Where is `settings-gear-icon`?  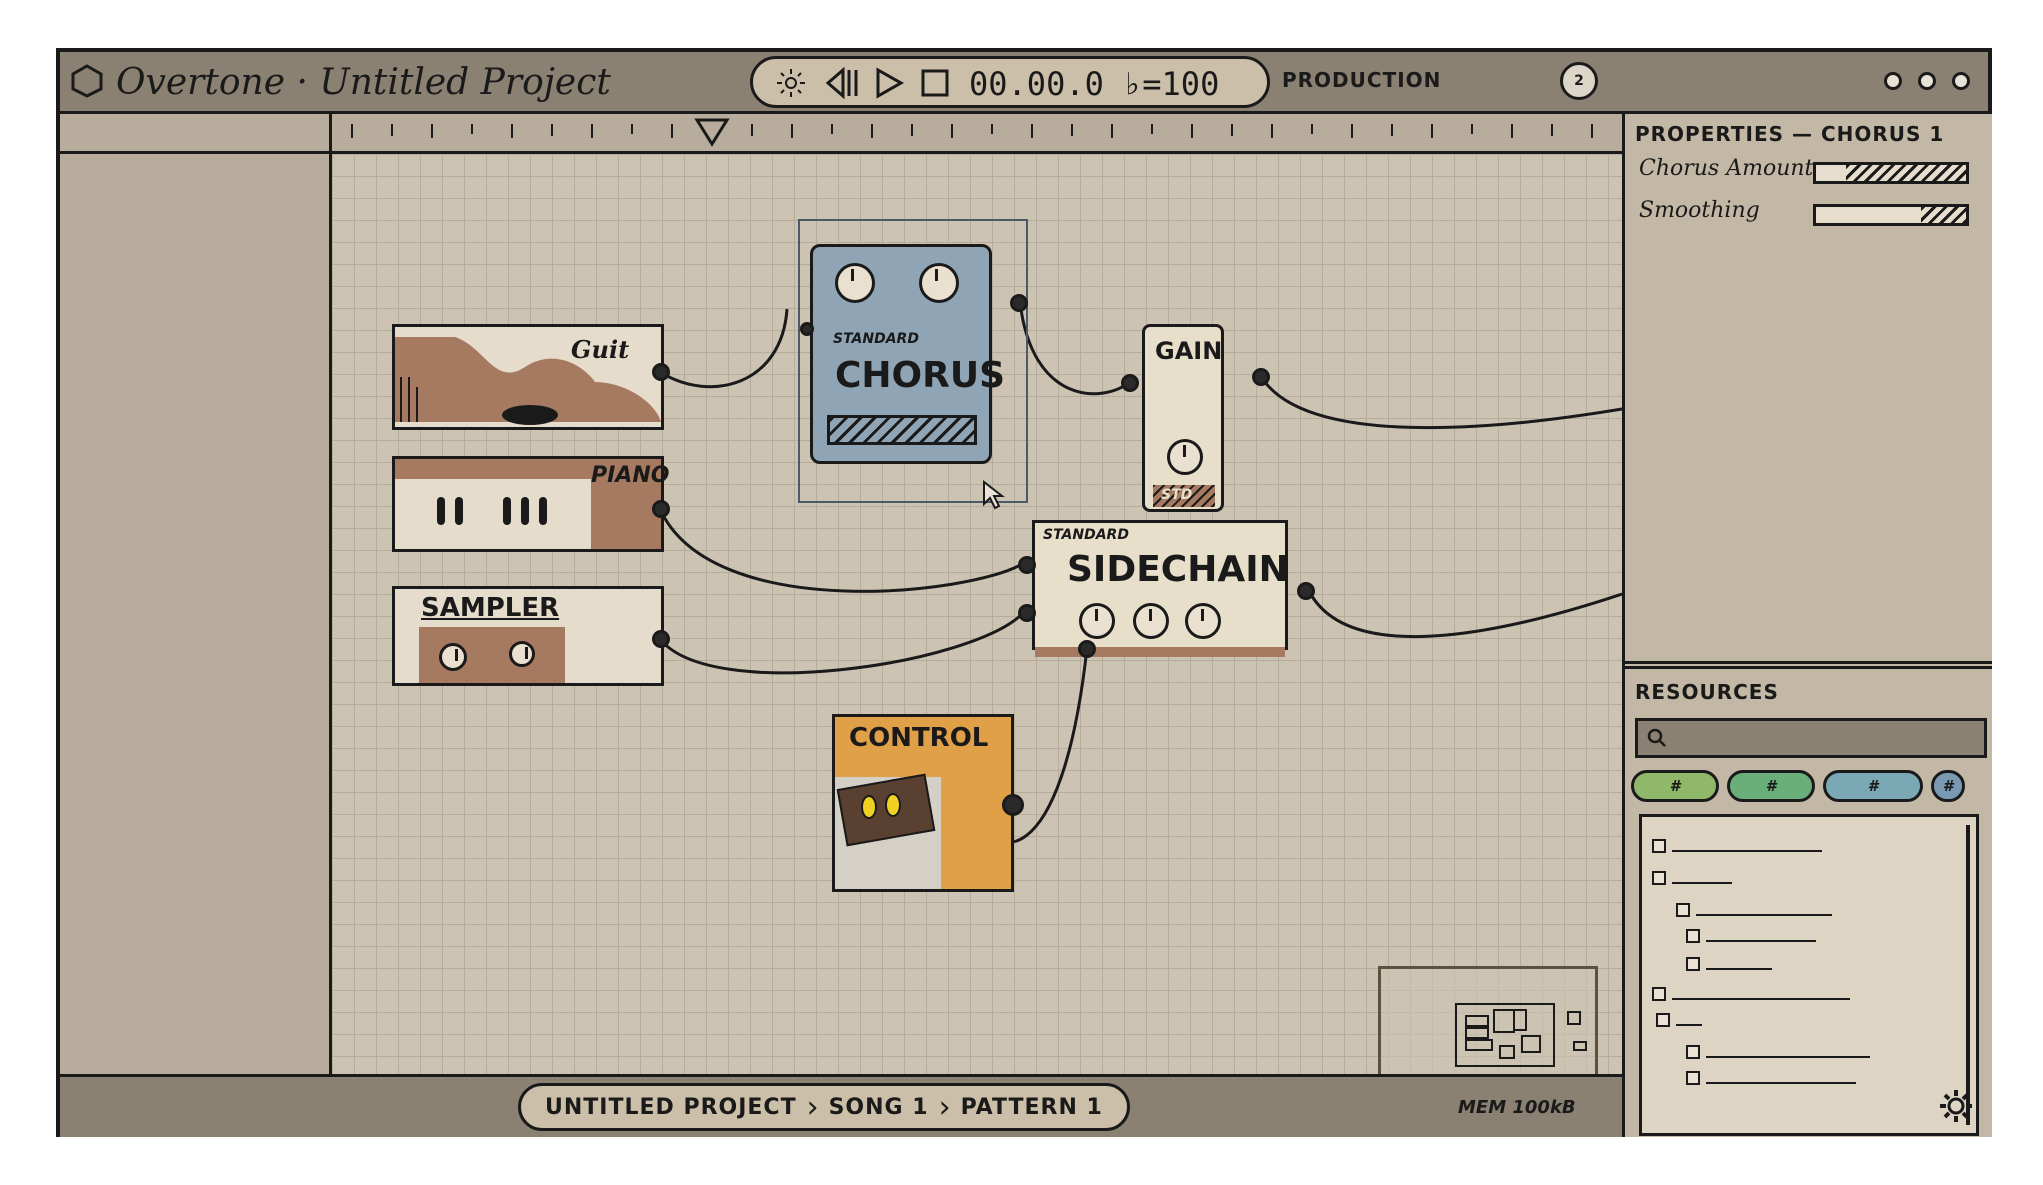
settings-gear-icon is located at coordinates (1956, 1106).